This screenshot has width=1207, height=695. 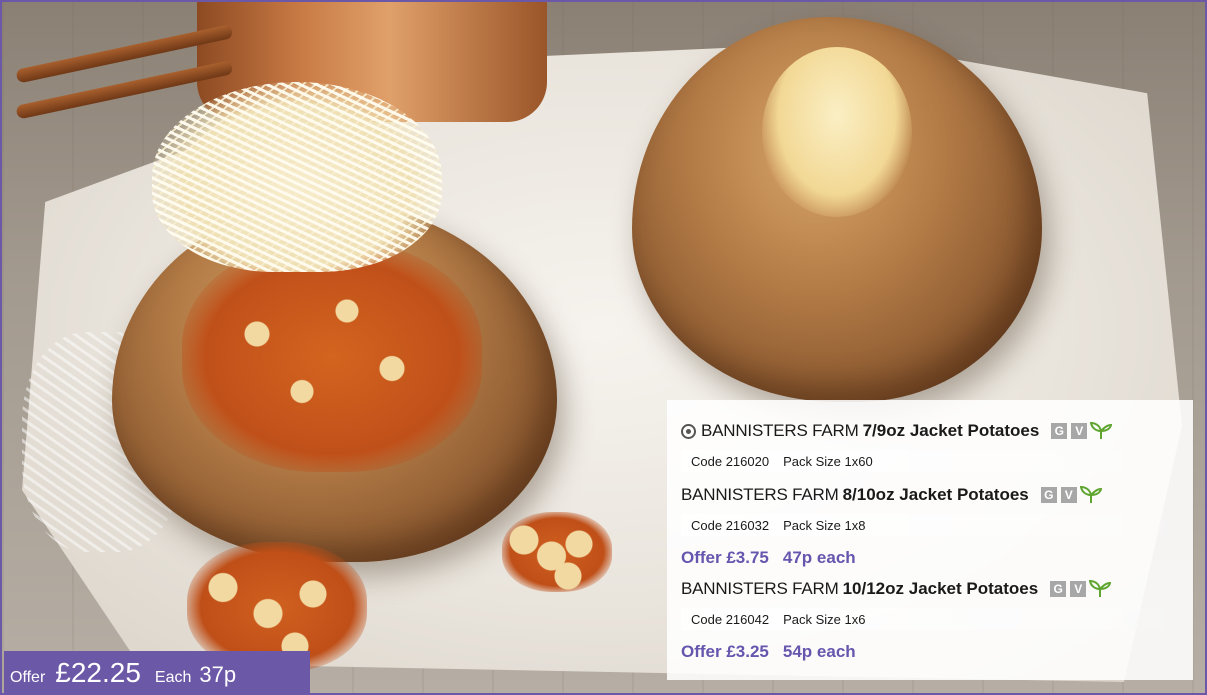 What do you see at coordinates (937, 652) in the screenshot?
I see `offer-row: Offer £3.25 54p each` at bounding box center [937, 652].